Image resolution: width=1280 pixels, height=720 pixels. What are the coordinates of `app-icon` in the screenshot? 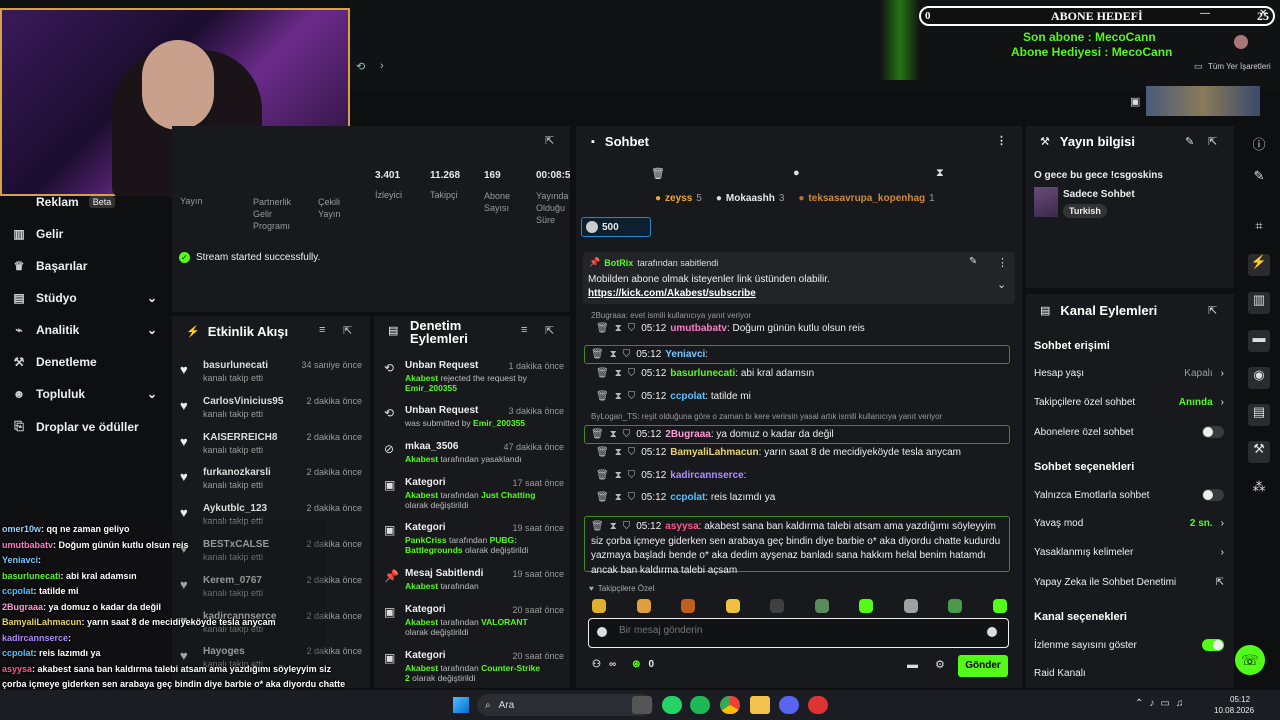 It's located at (818, 705).